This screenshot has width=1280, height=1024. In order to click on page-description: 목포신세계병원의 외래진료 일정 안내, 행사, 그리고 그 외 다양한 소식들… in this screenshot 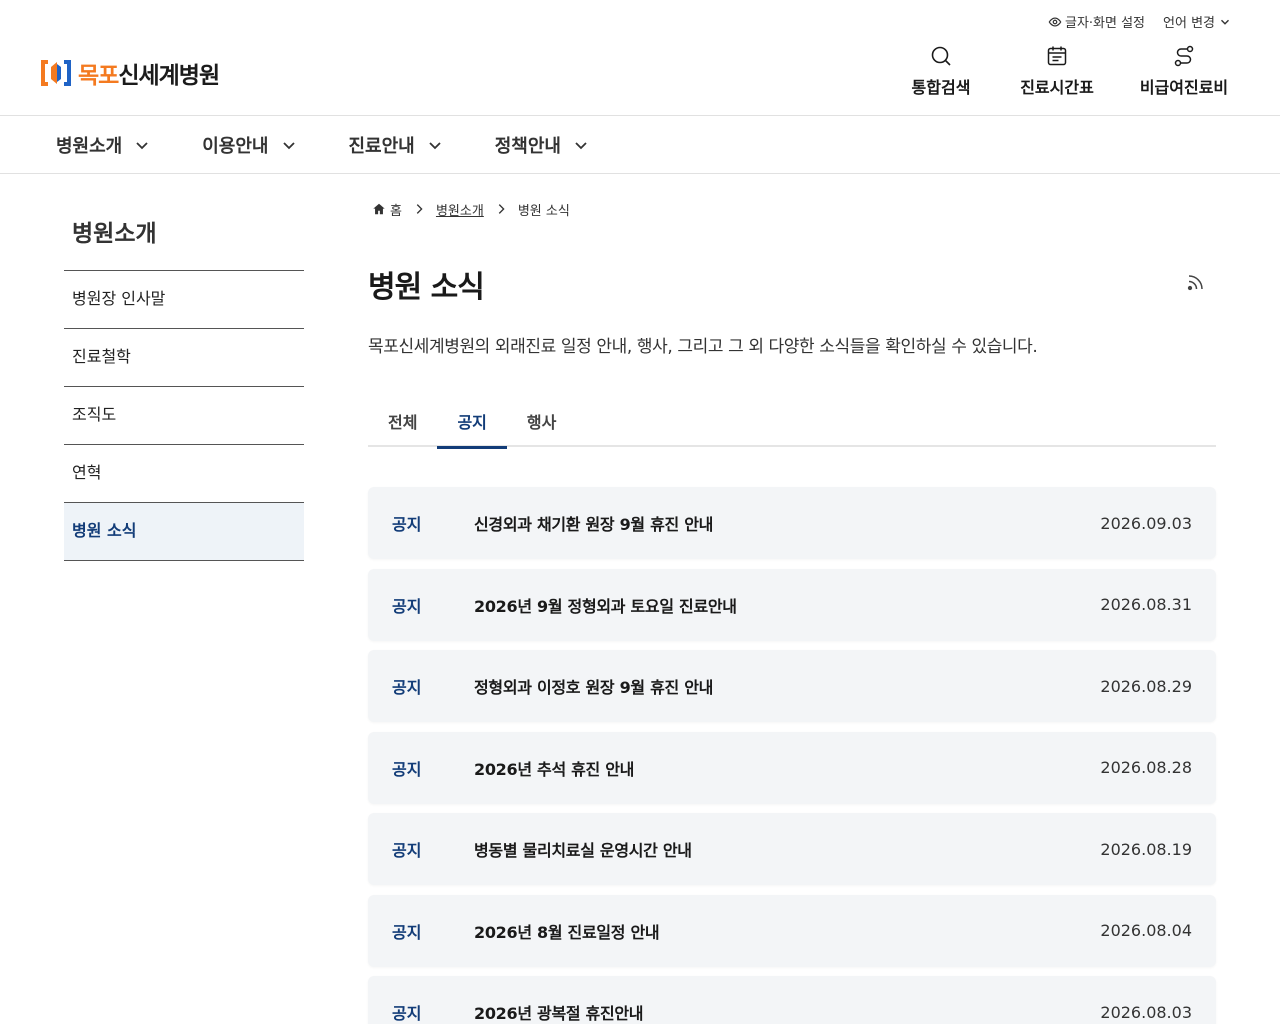, I will do `click(703, 347)`.